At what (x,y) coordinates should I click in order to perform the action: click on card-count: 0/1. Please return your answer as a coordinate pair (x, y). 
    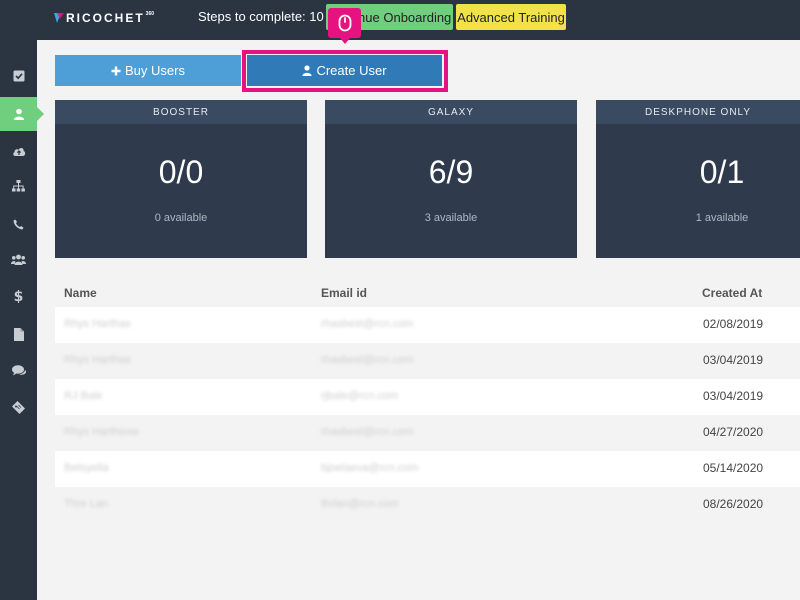
    Looking at the image, I should click on (722, 172).